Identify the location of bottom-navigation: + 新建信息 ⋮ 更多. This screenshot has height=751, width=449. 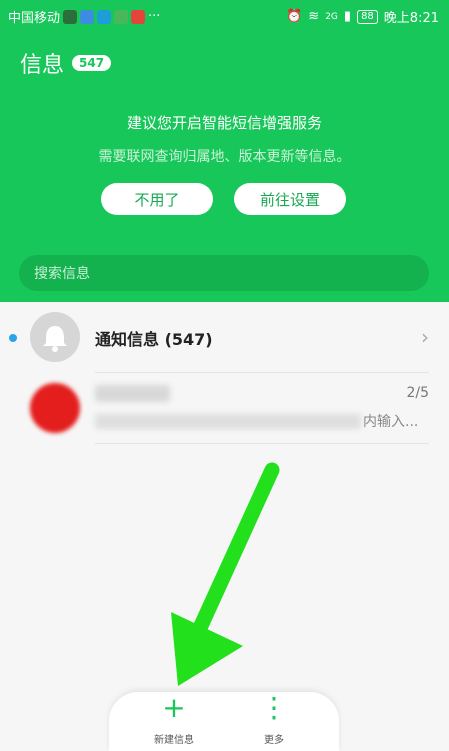
(224, 721).